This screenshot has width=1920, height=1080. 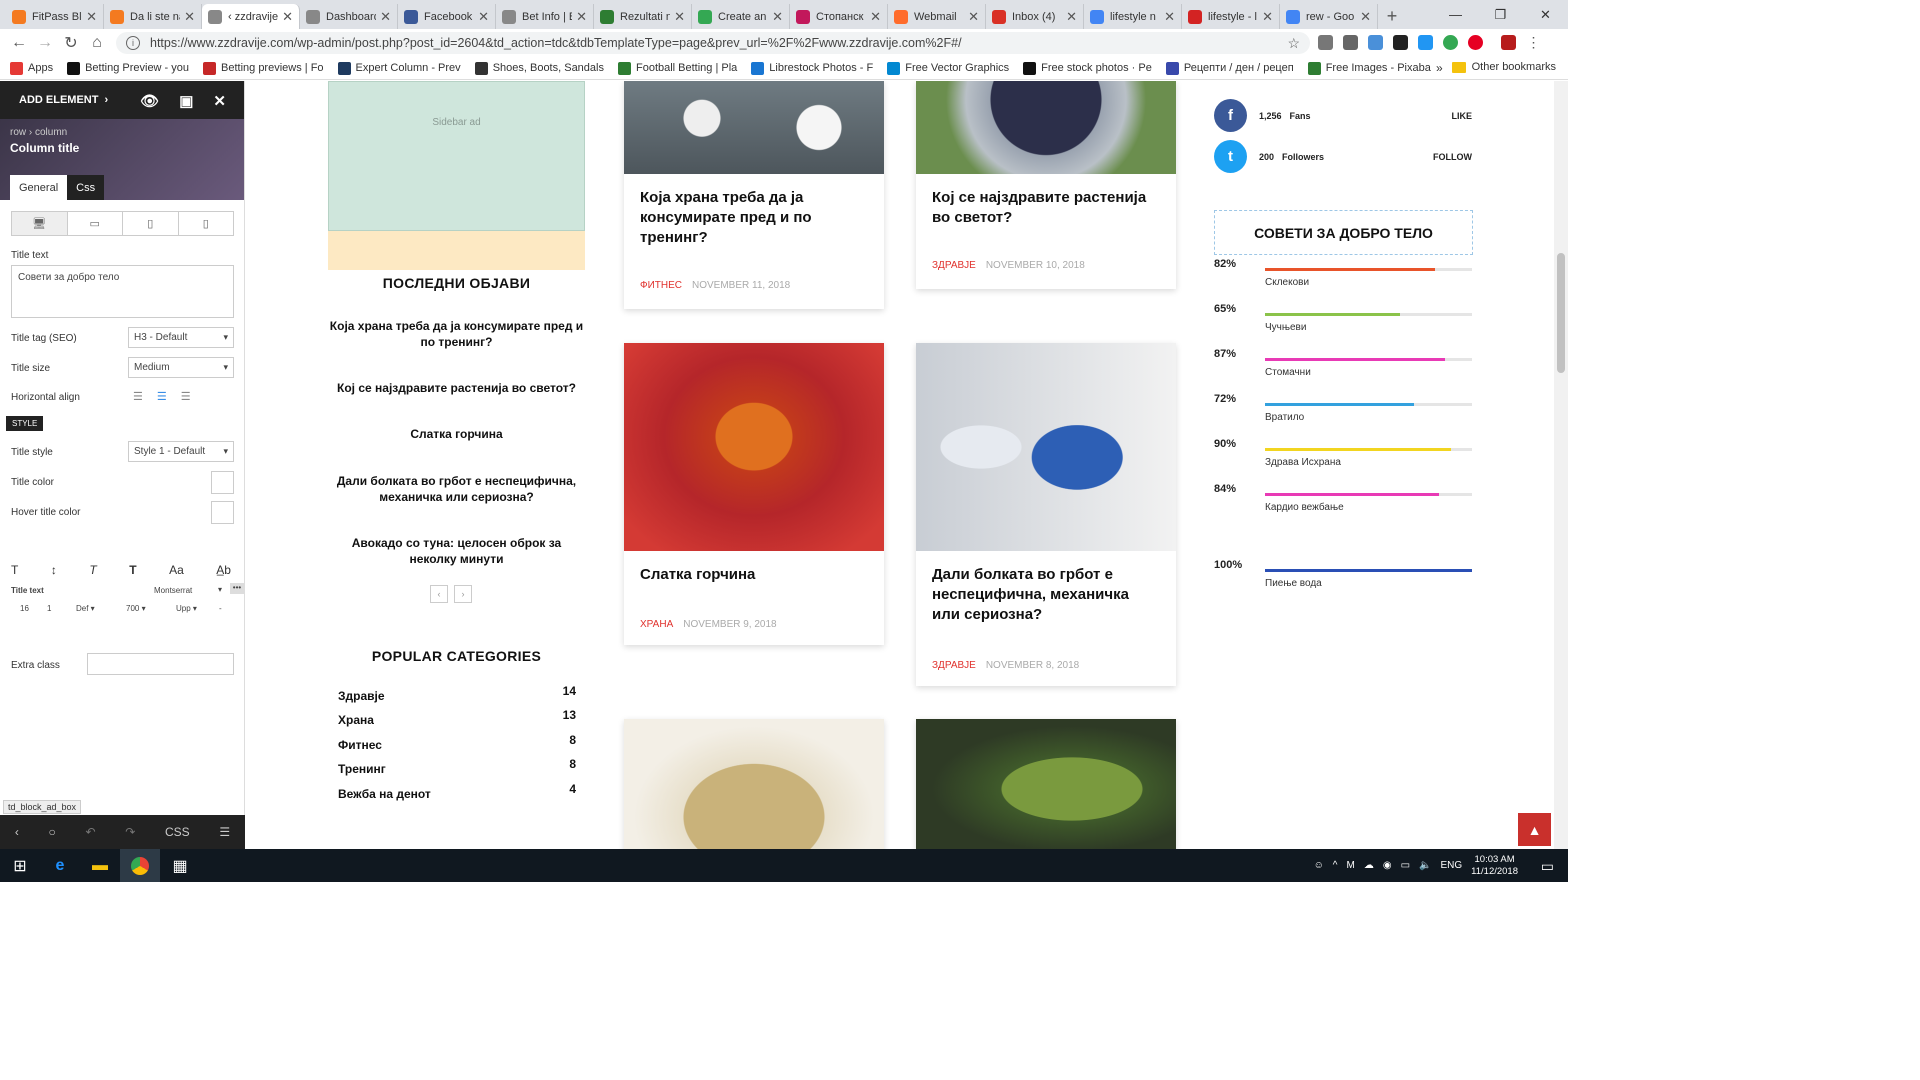 What do you see at coordinates (1494, 866) in the screenshot?
I see `clock: 10:03 AM 11/12/2018` at bounding box center [1494, 866].